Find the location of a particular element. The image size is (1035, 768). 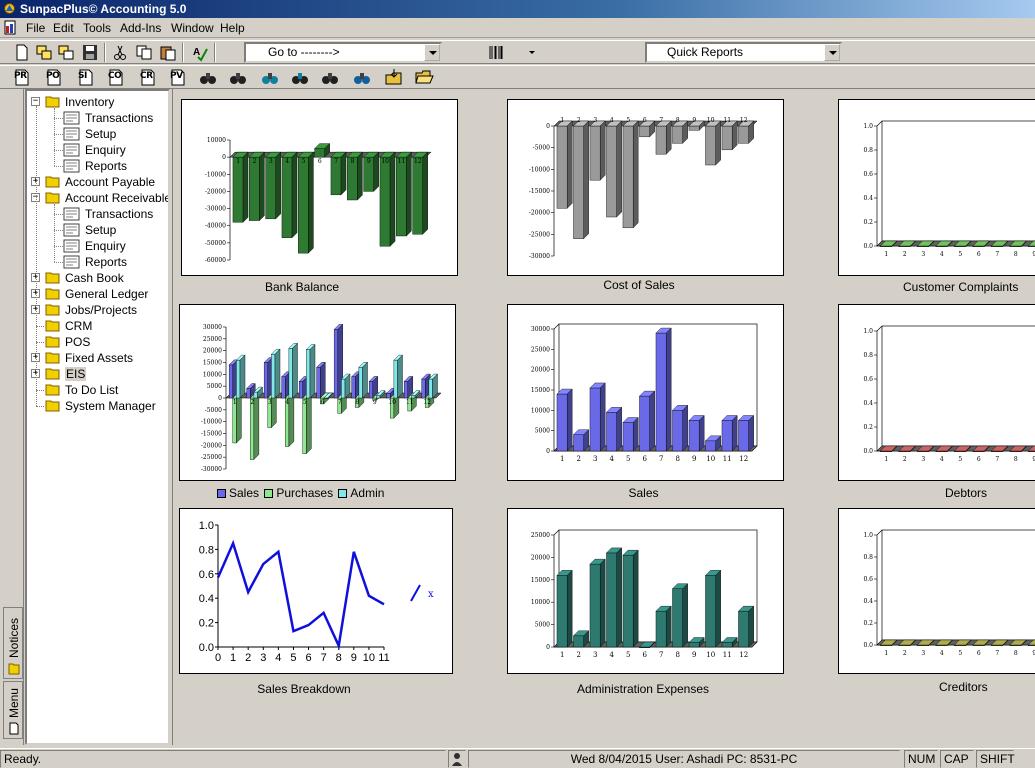

barcode-dropdown is located at coordinates (529, 52).